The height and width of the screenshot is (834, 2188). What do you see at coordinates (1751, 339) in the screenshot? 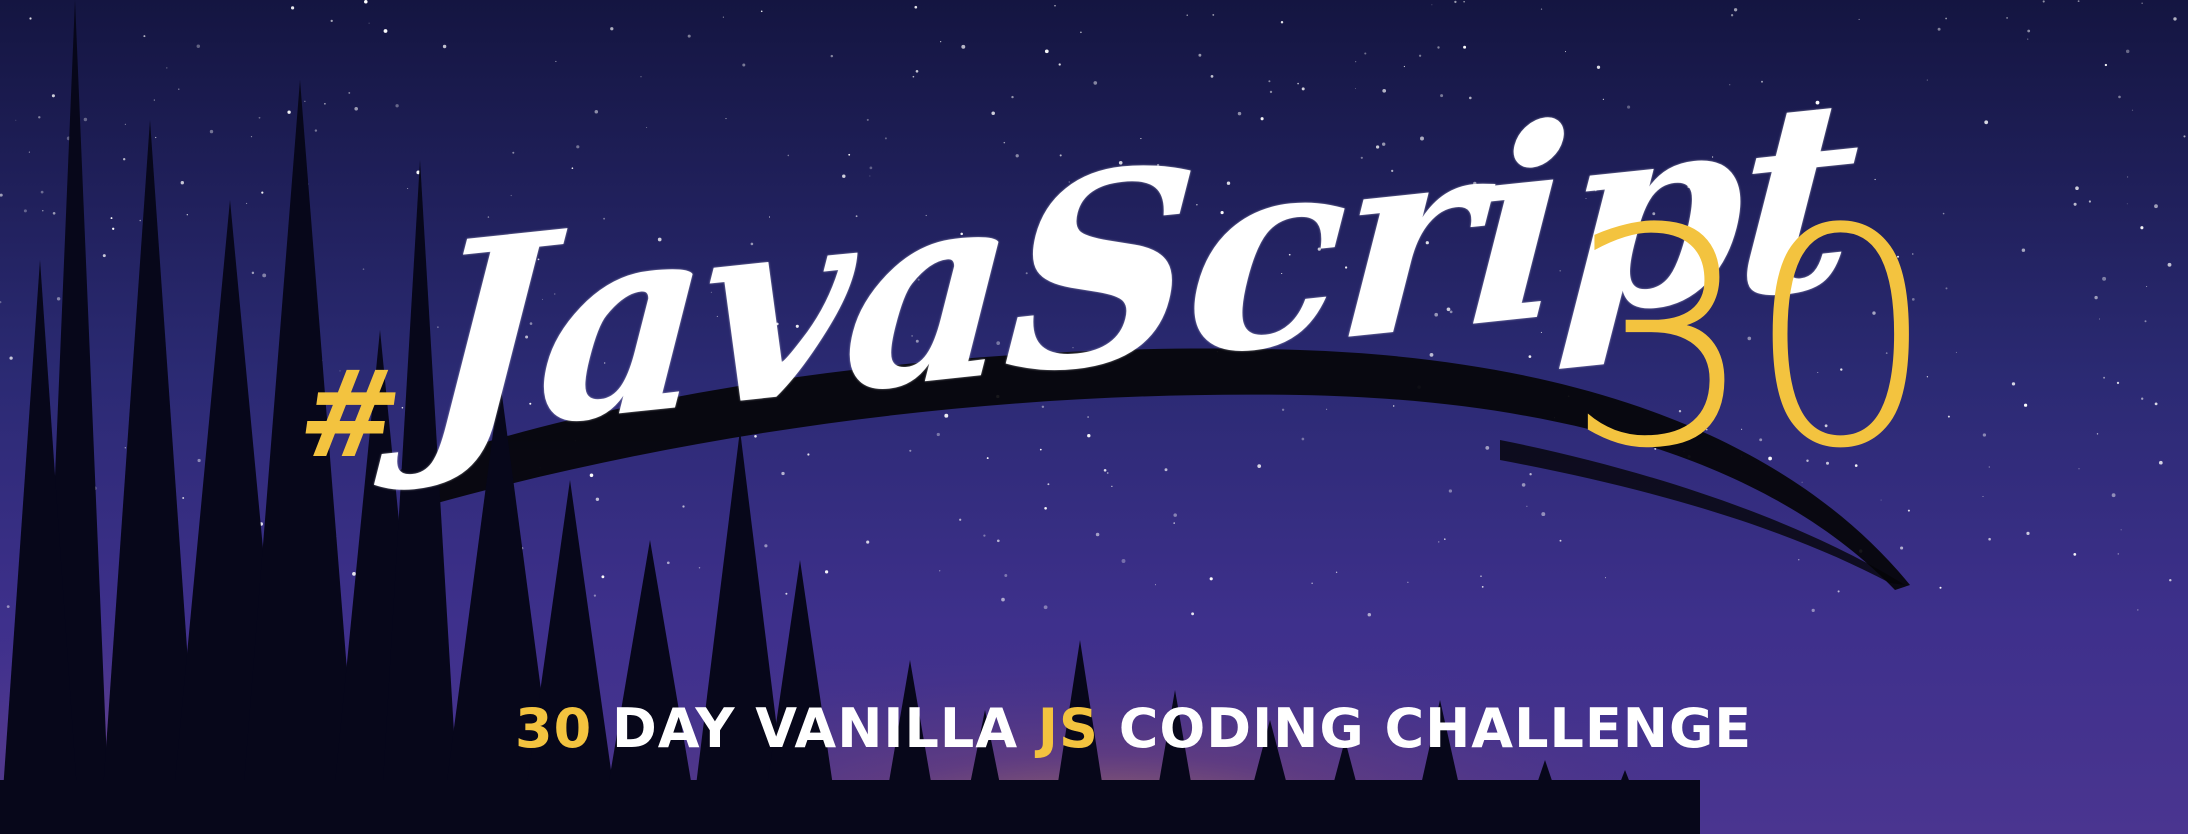
I see `title-number: 30` at bounding box center [1751, 339].